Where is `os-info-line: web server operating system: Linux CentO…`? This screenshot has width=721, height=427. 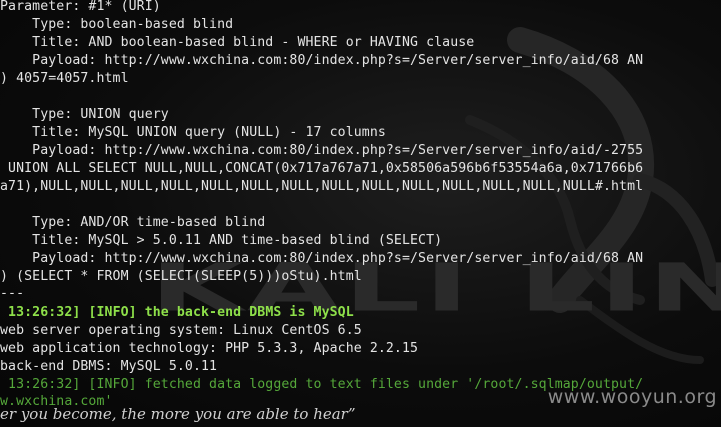 os-info-line: web server operating system: Linux CentO… is located at coordinates (181, 330).